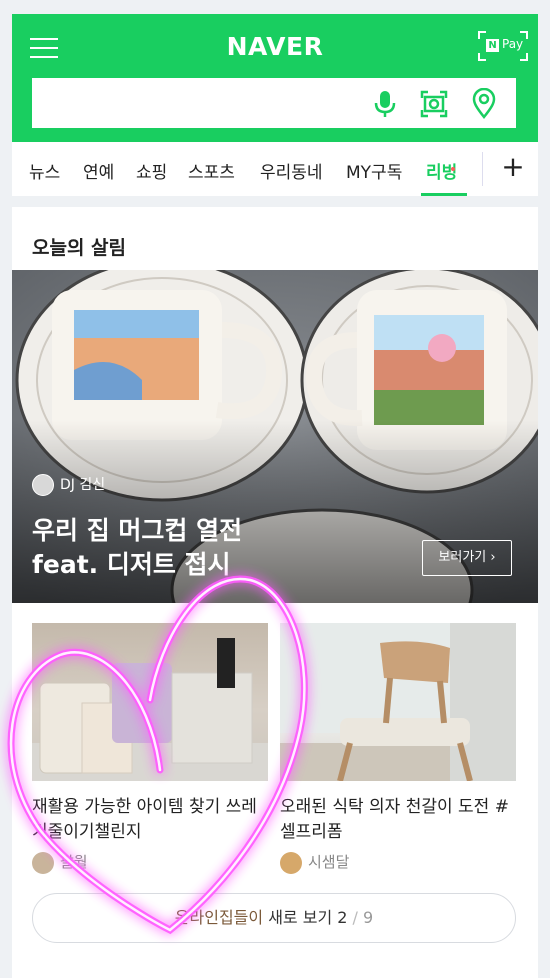 Image resolution: width=550 pixels, height=978 pixels. I want to click on new-badge-dot, so click(453, 169).